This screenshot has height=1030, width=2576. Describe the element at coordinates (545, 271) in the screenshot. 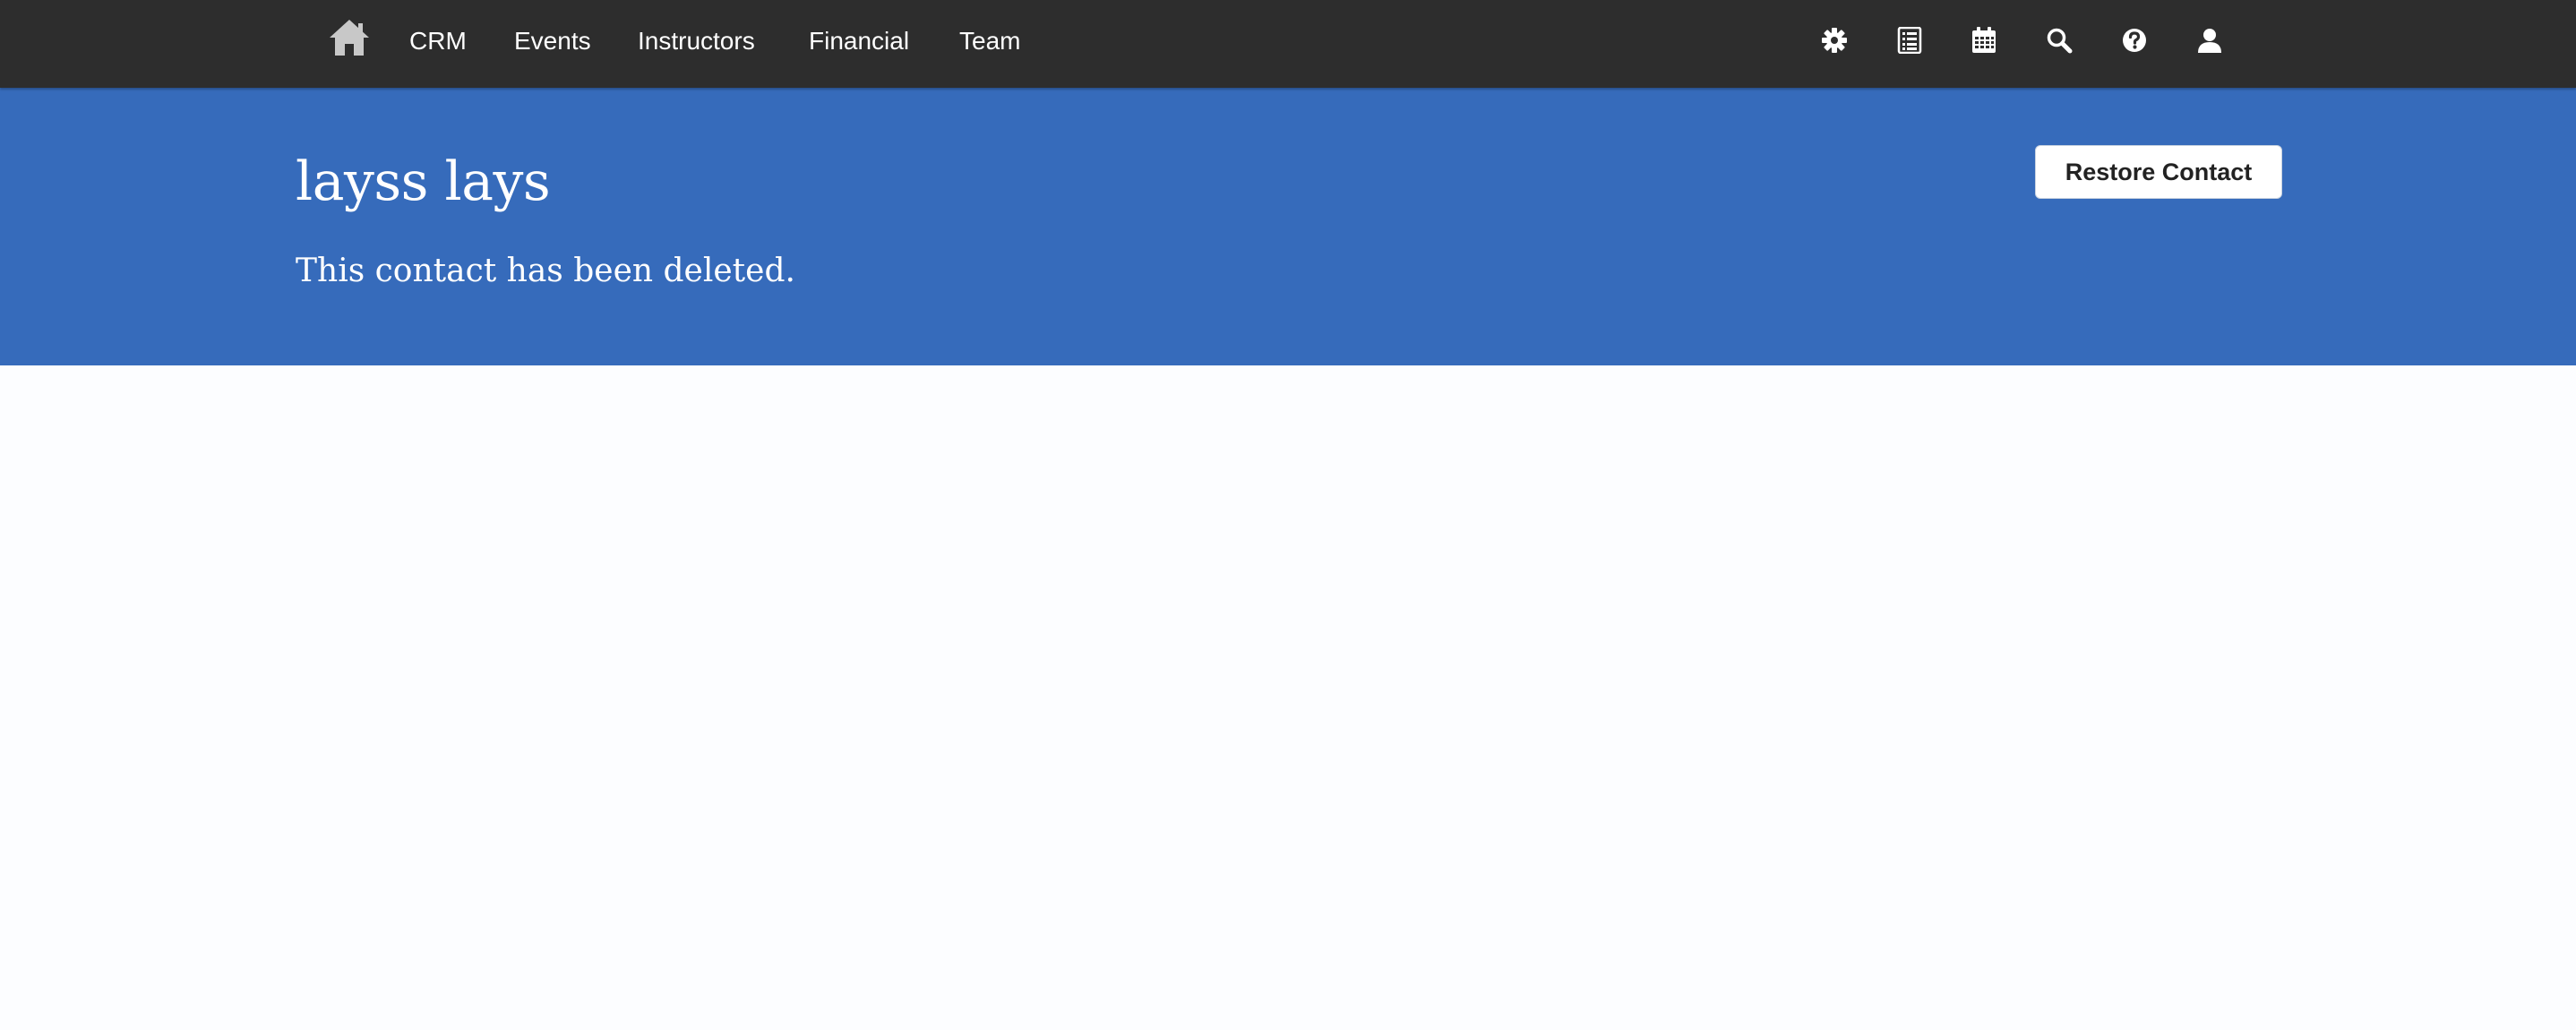

I see `deleted-status-message: This contact has been deleted.` at that location.